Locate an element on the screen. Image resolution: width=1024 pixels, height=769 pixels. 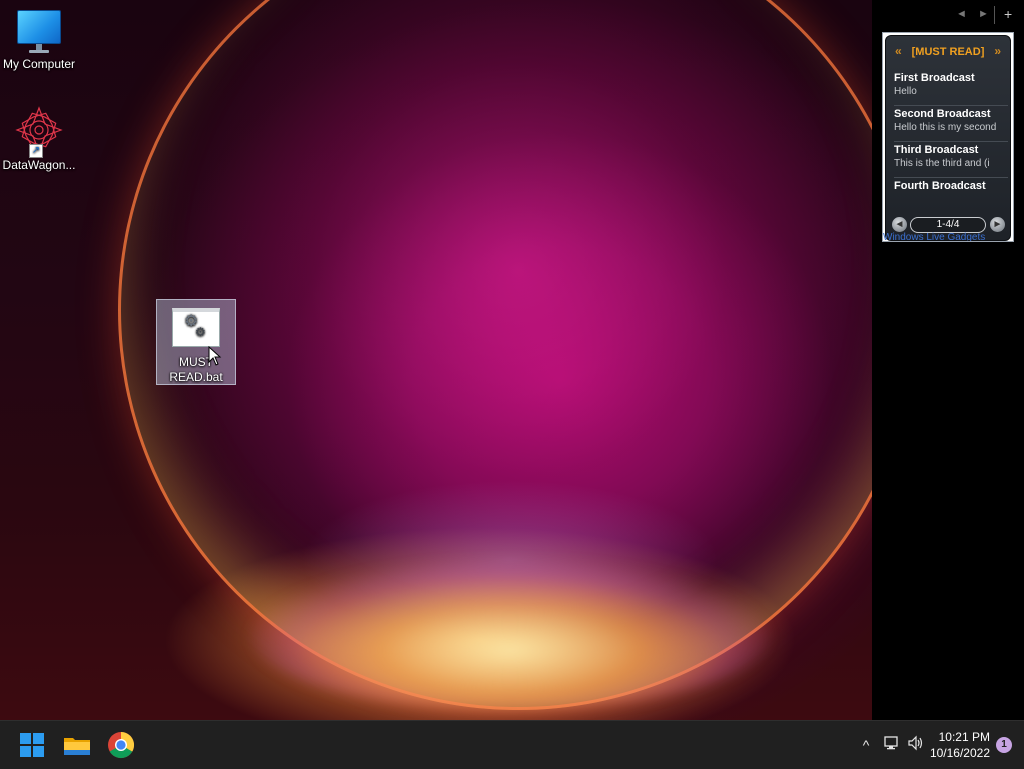
gadget-header: « [MUST READ] » is located at coordinates (948, 51).